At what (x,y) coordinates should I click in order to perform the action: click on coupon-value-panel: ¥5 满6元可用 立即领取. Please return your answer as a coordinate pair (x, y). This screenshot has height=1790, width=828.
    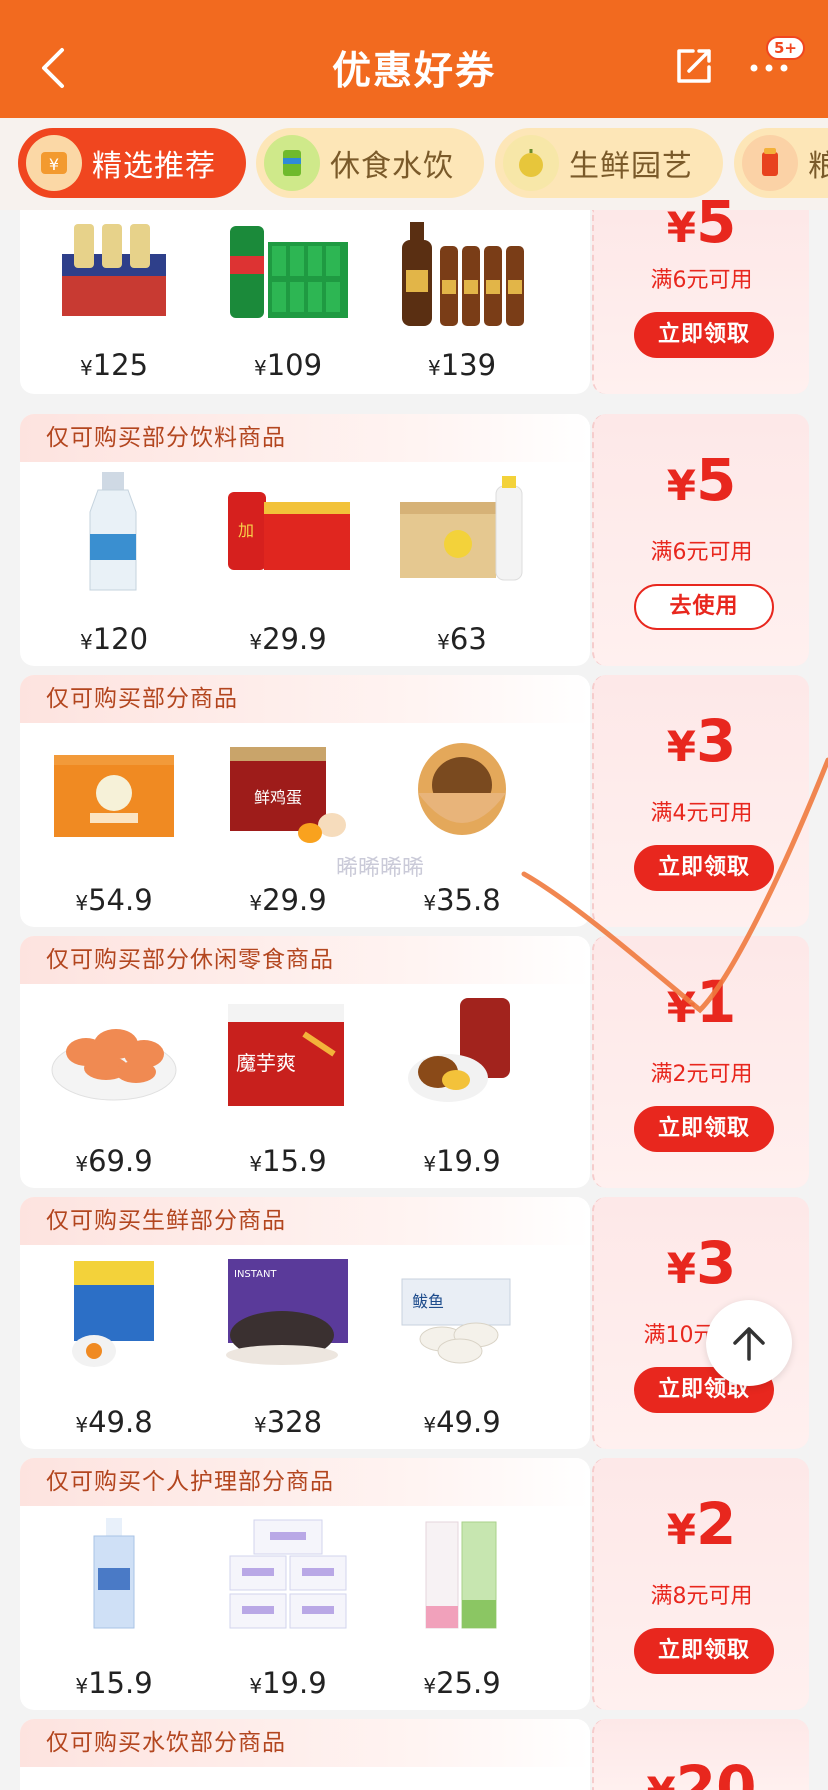
    Looking at the image, I should click on (700, 291).